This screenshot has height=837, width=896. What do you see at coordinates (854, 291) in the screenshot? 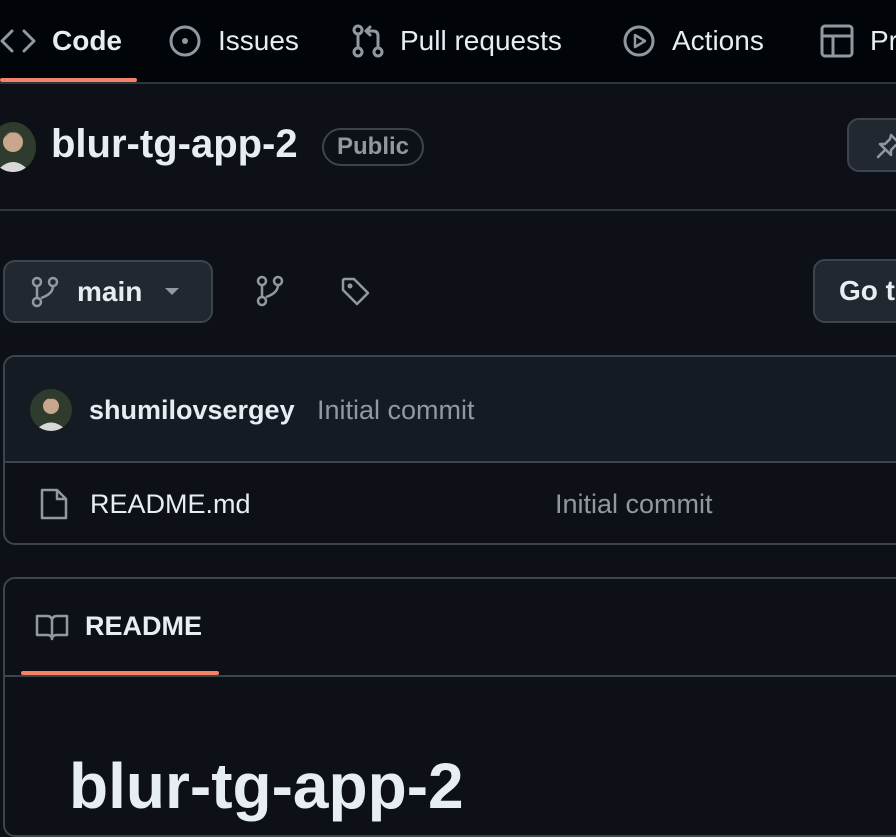
I see `go-to-file-button: Go t` at bounding box center [854, 291].